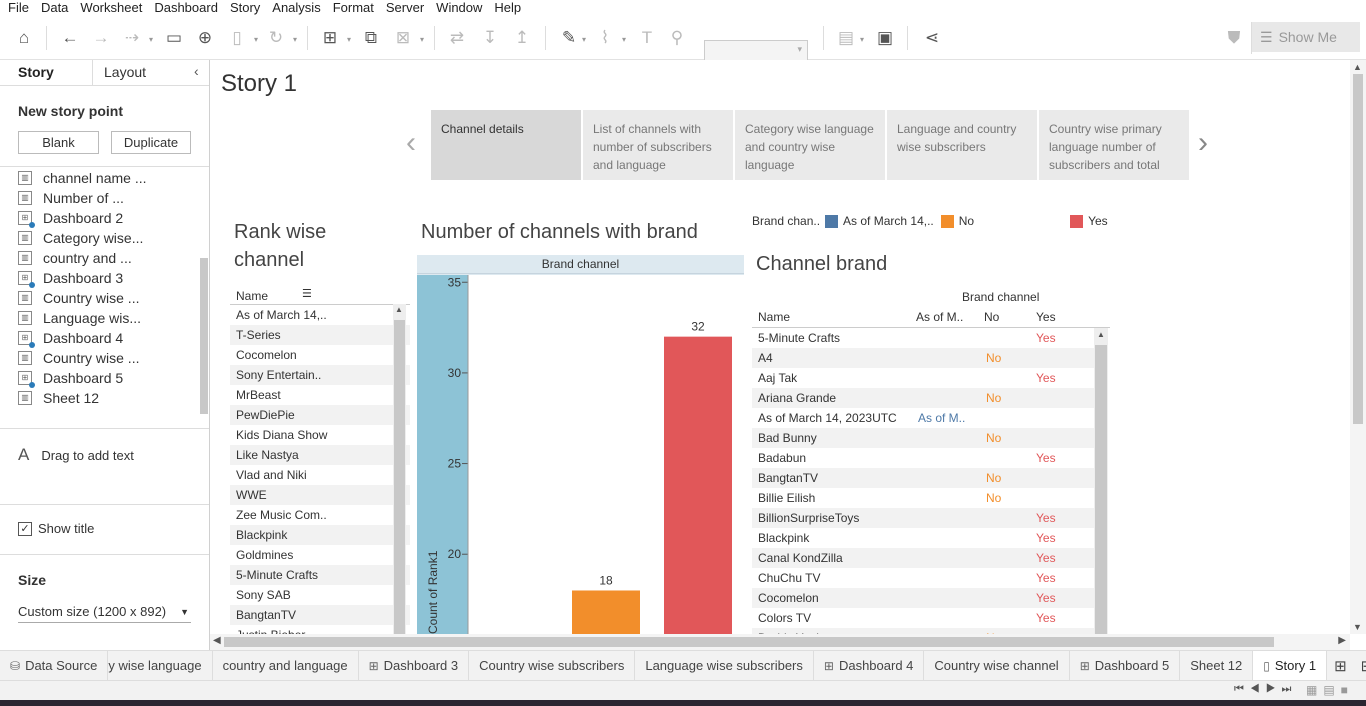 This screenshot has height=706, width=1366. I want to click on refresh-icon: ↻, so click(276, 38).